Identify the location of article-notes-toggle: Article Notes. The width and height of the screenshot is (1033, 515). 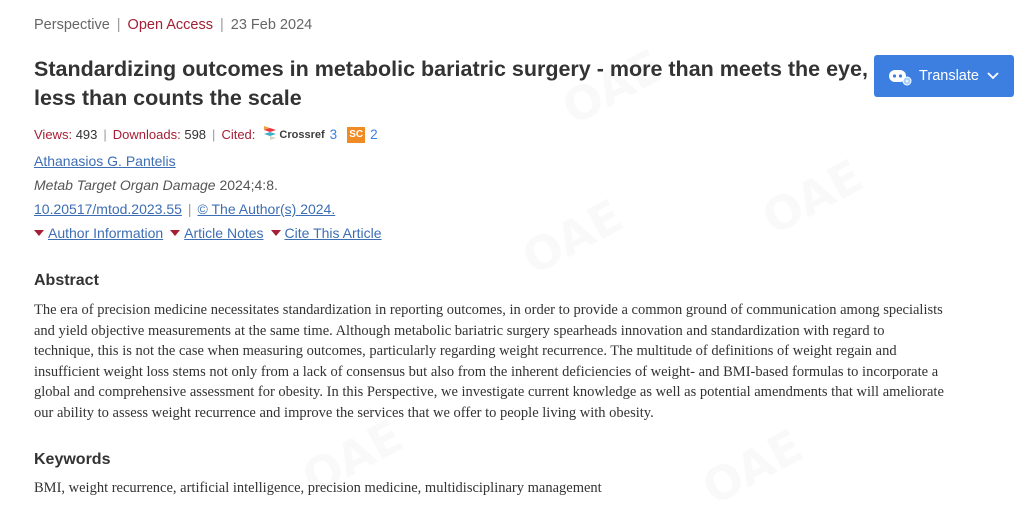
(217, 233).